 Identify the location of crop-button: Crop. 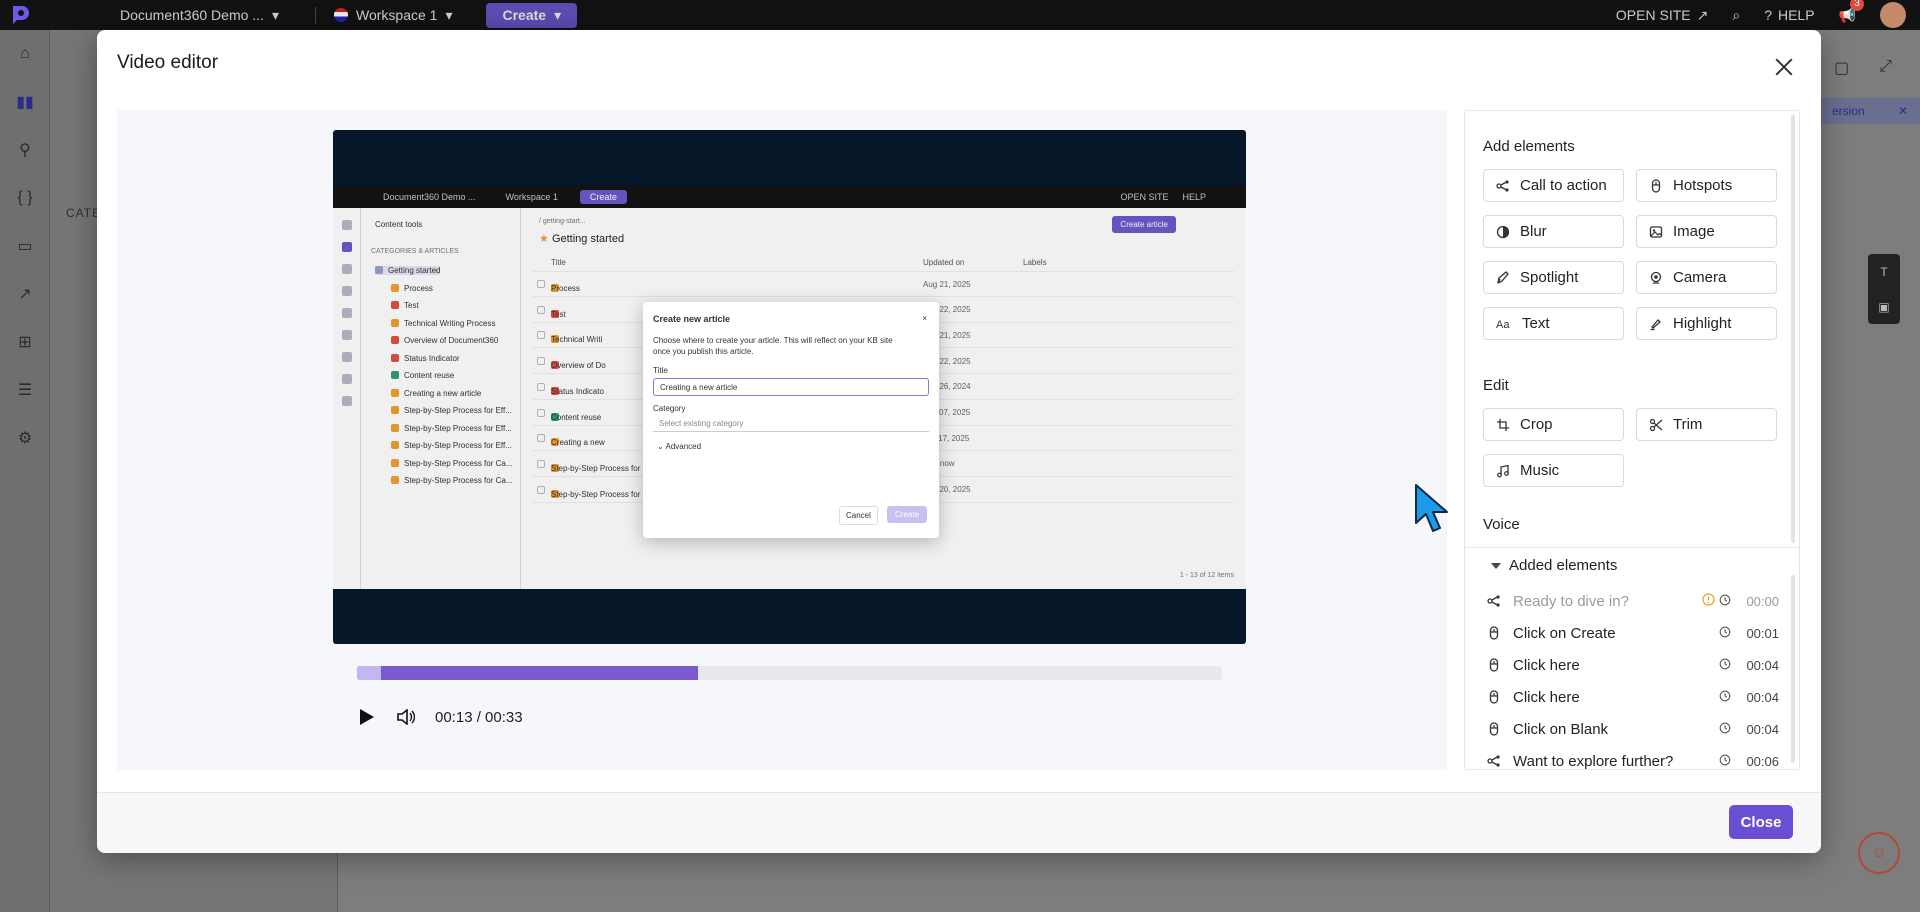
(1553, 424).